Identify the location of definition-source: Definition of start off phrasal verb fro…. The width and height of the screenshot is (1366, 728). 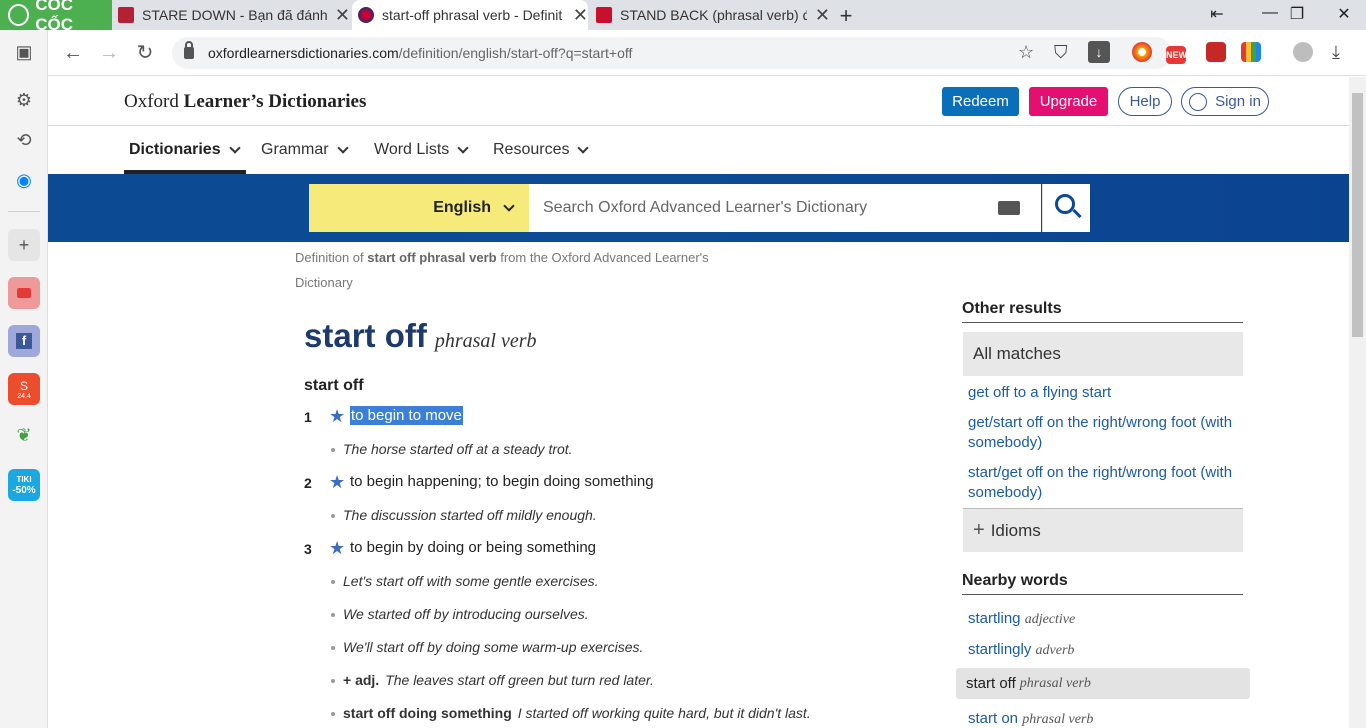
(515, 270).